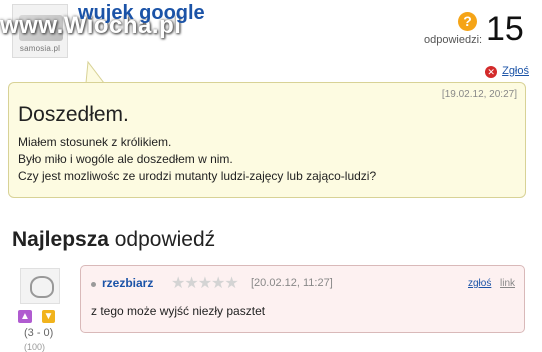 The width and height of the screenshot is (542, 352). What do you see at coordinates (25, 316) in the screenshot?
I see `thumbs-up-icon: ▲` at bounding box center [25, 316].